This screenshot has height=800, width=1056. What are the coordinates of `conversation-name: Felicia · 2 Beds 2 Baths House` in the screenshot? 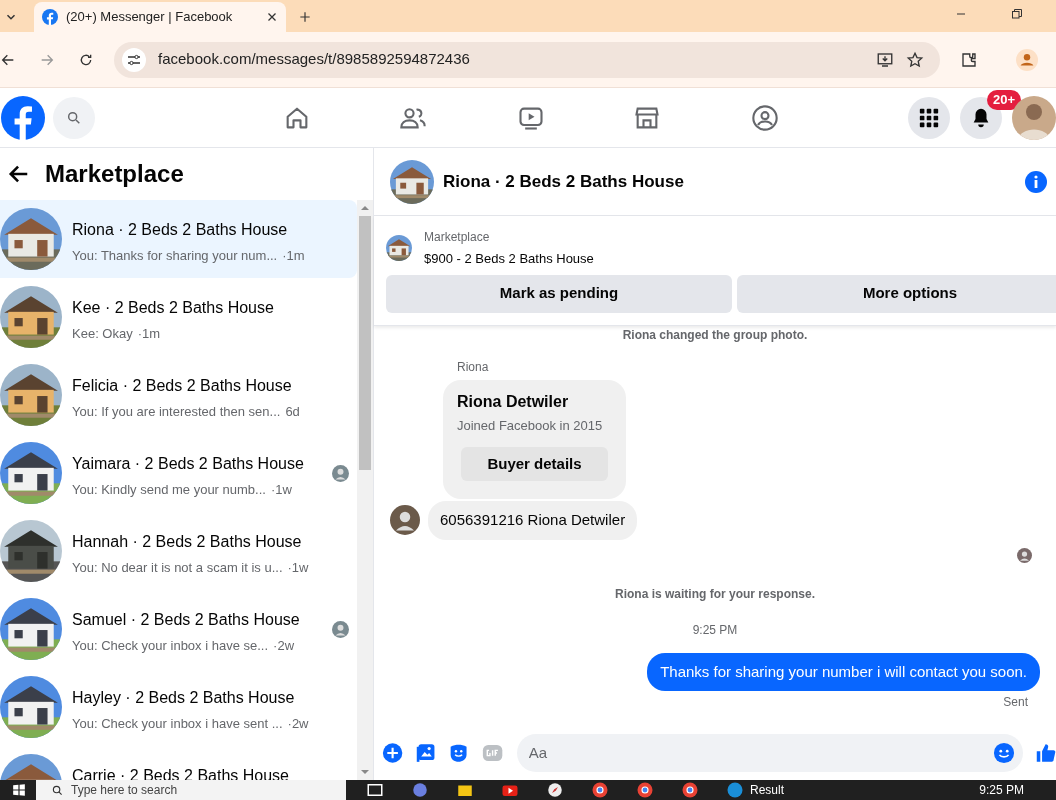 It's located at (182, 386).